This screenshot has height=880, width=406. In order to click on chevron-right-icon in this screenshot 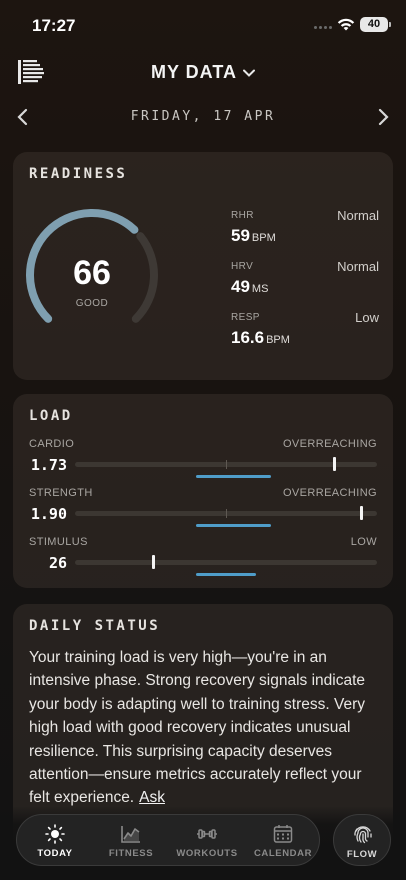, I will do `click(383, 117)`.